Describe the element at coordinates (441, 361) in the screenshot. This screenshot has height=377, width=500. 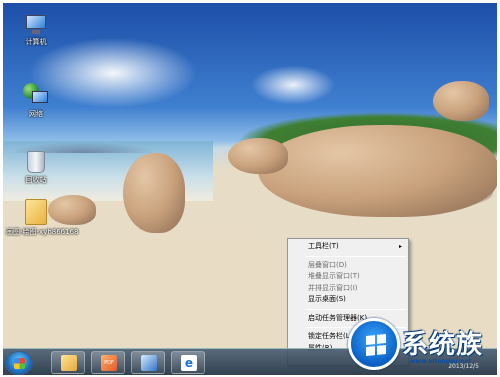
I see `watermark-url: www.xitongzu.net` at that location.